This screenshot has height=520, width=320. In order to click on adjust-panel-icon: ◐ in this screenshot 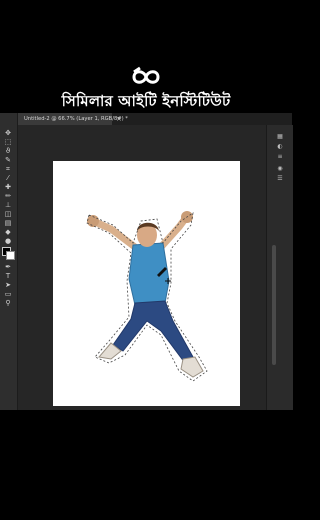, I will do `click(280, 147)`.